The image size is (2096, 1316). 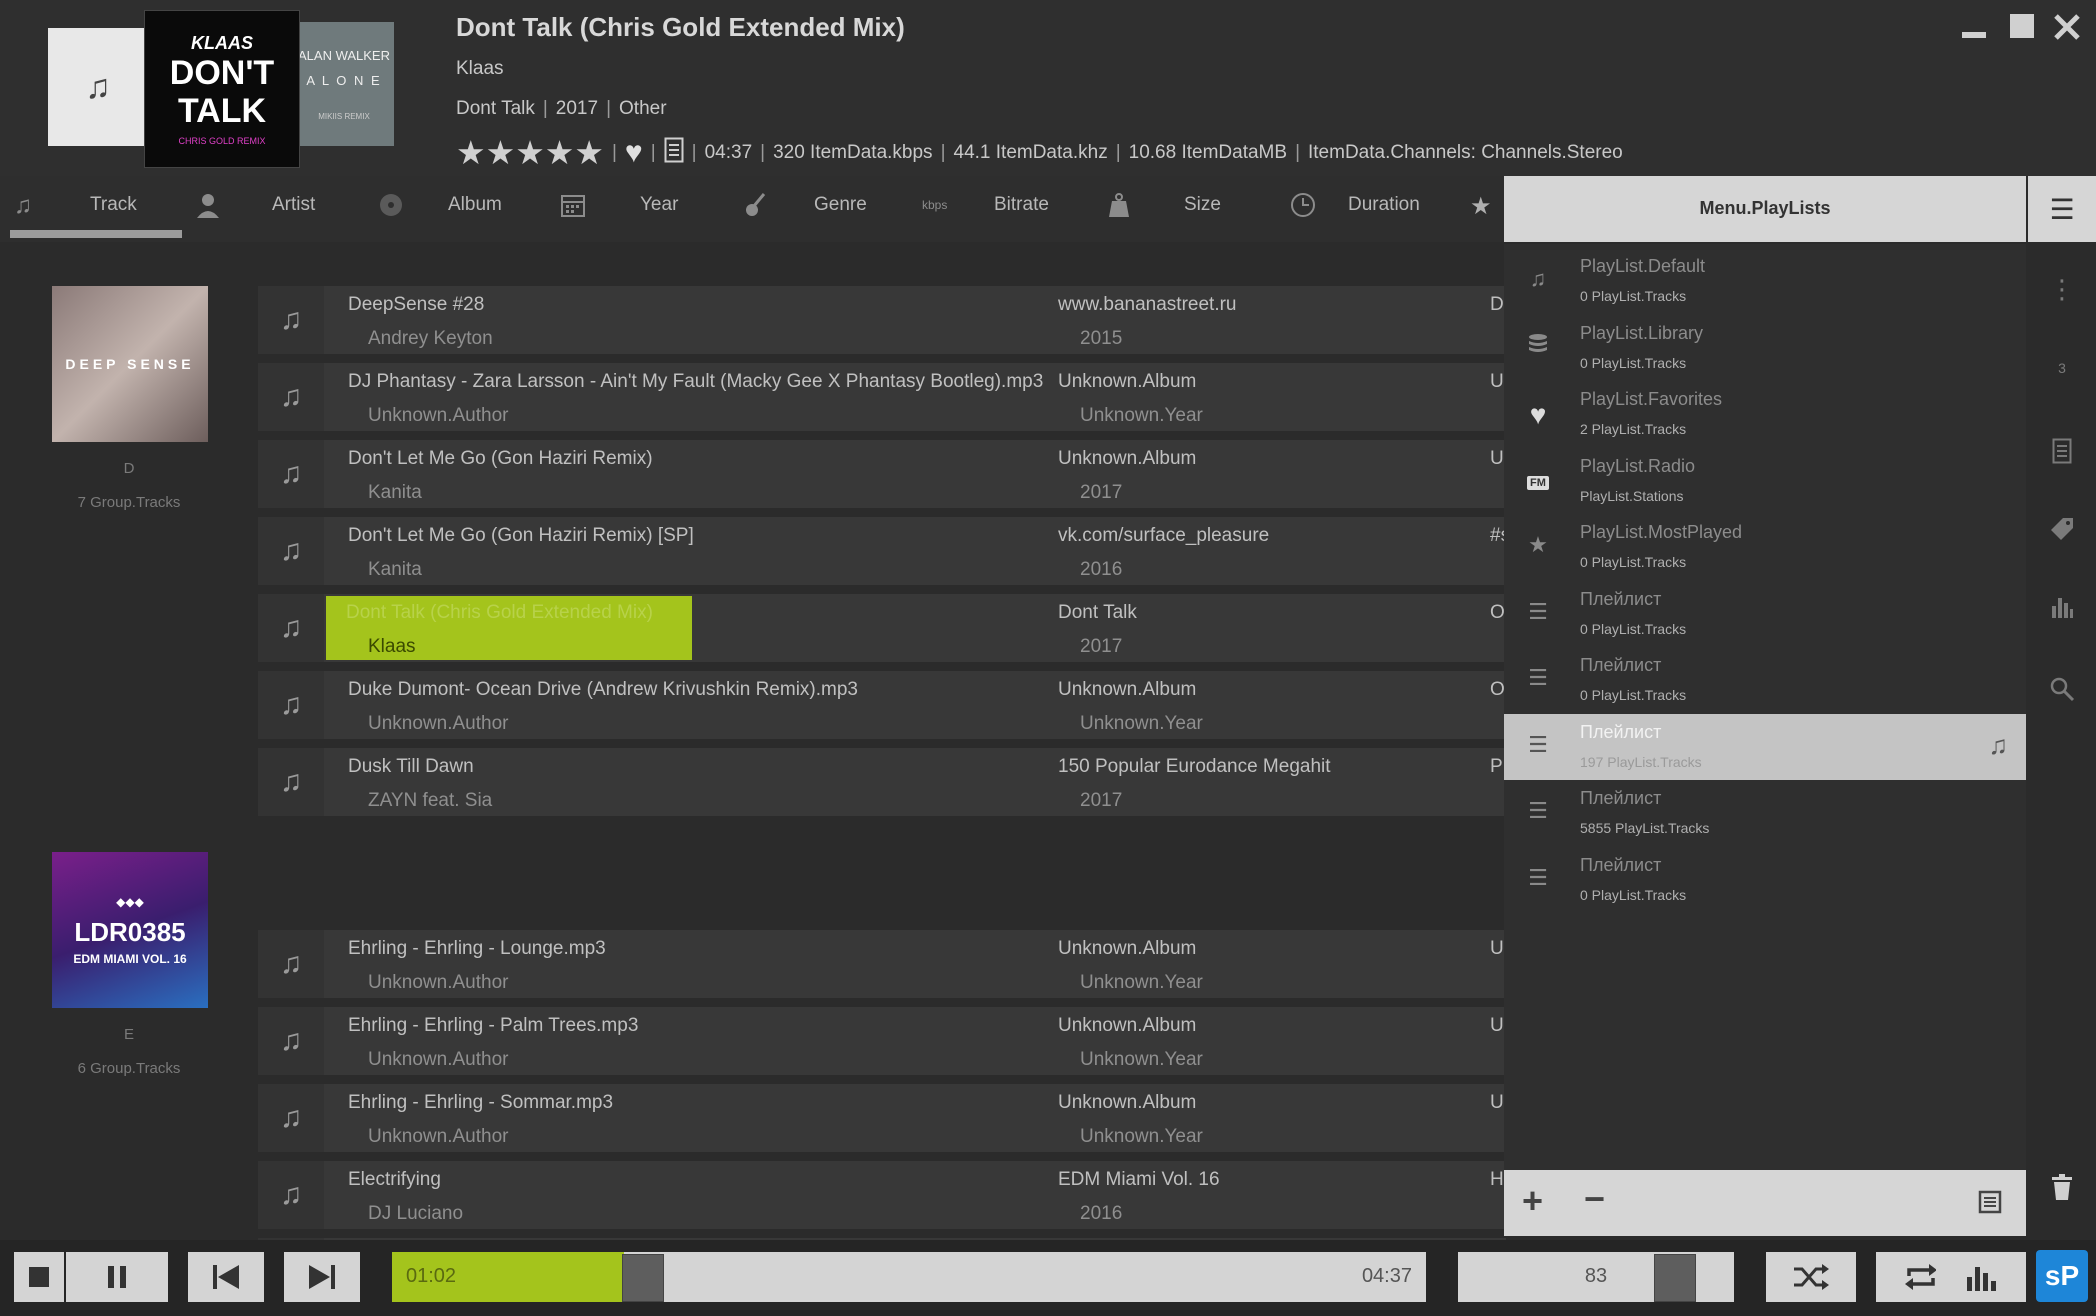 What do you see at coordinates (1661, 532) in the screenshot?
I see `playlist-name: PlayList.MostPlayed` at bounding box center [1661, 532].